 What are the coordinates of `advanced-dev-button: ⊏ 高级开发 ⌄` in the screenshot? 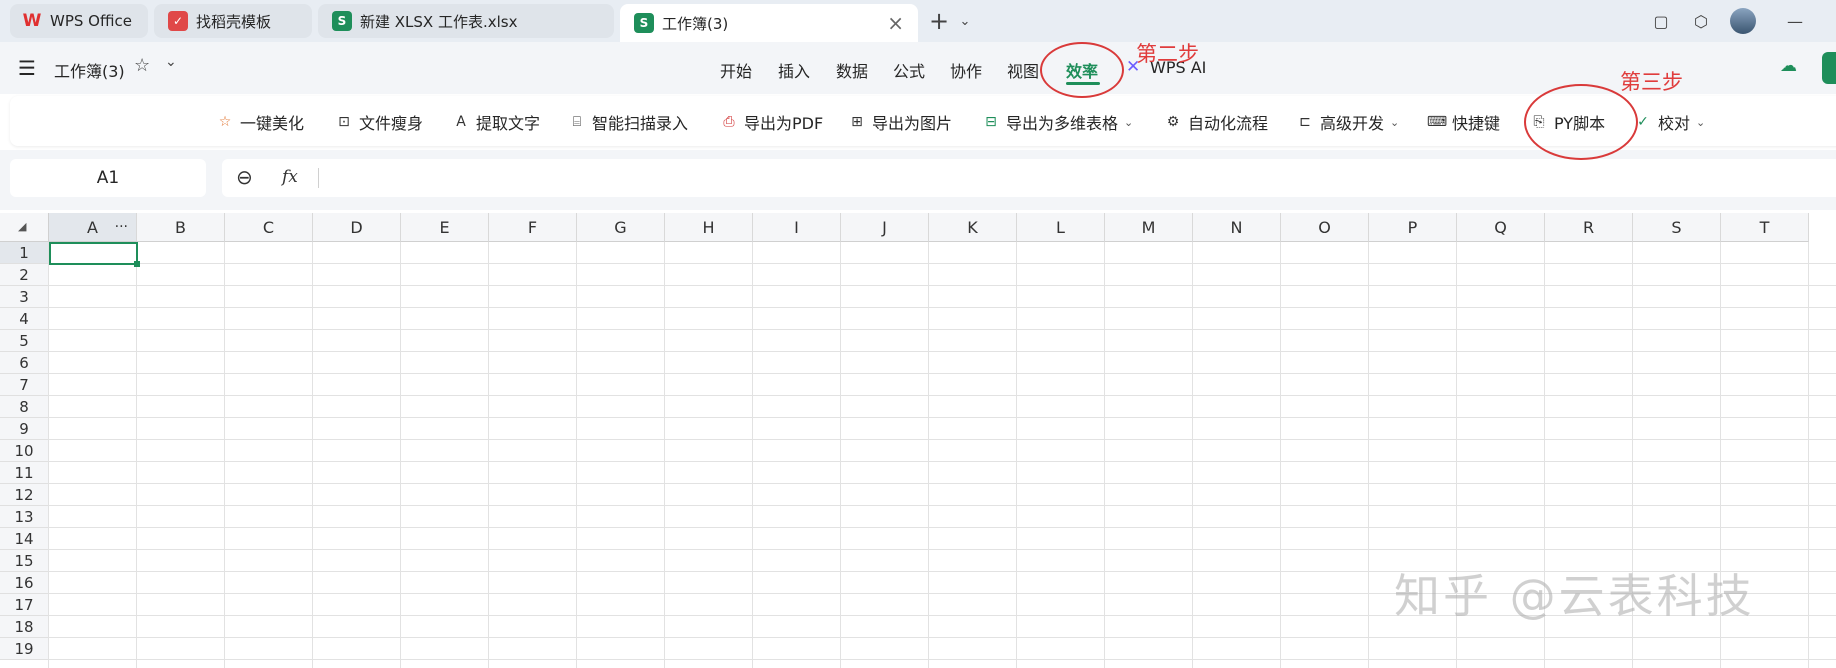 It's located at (1347, 122).